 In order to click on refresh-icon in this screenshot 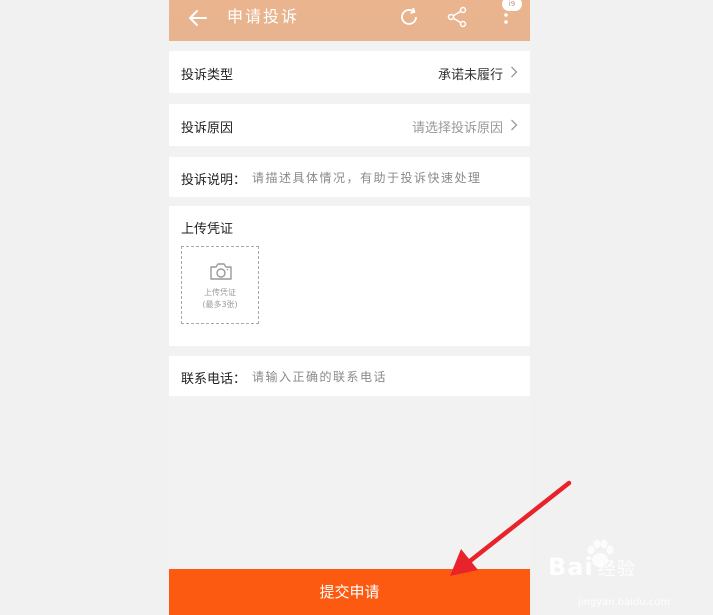, I will do `click(409, 17)`.